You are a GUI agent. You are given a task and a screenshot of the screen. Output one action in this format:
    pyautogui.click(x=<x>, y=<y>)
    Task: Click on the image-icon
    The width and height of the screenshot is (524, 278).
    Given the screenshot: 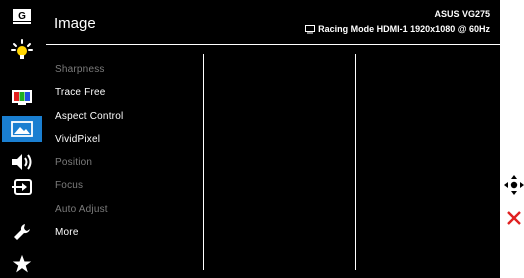 What is the action you would take?
    pyautogui.click(x=22, y=129)
    